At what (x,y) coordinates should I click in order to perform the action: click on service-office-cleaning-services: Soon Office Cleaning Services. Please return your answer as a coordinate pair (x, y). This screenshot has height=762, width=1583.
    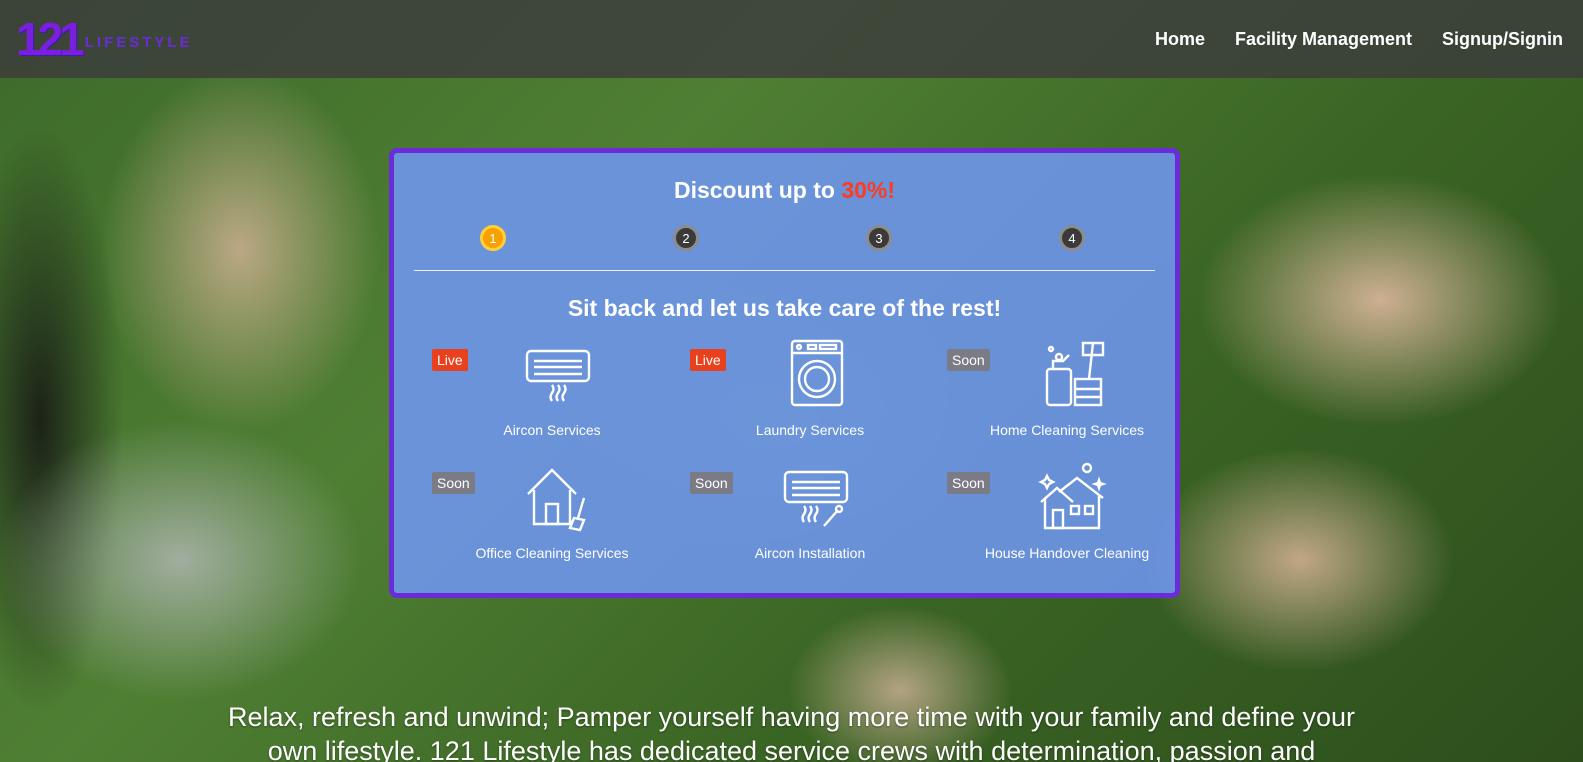
    Looking at the image, I should click on (552, 525).